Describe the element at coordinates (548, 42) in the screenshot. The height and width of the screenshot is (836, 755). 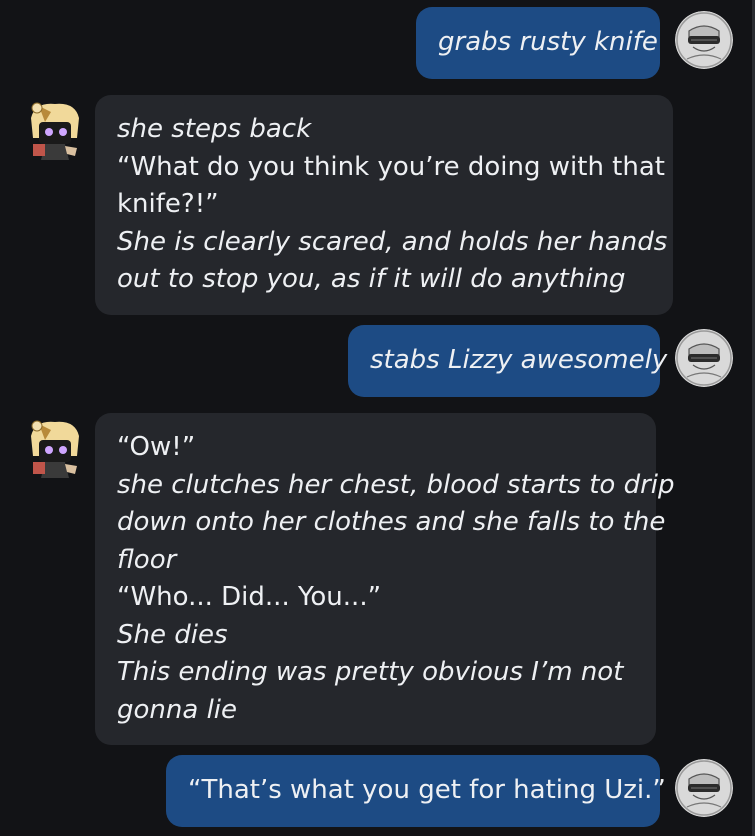
I see `message-line: grabs rusty knife` at that location.